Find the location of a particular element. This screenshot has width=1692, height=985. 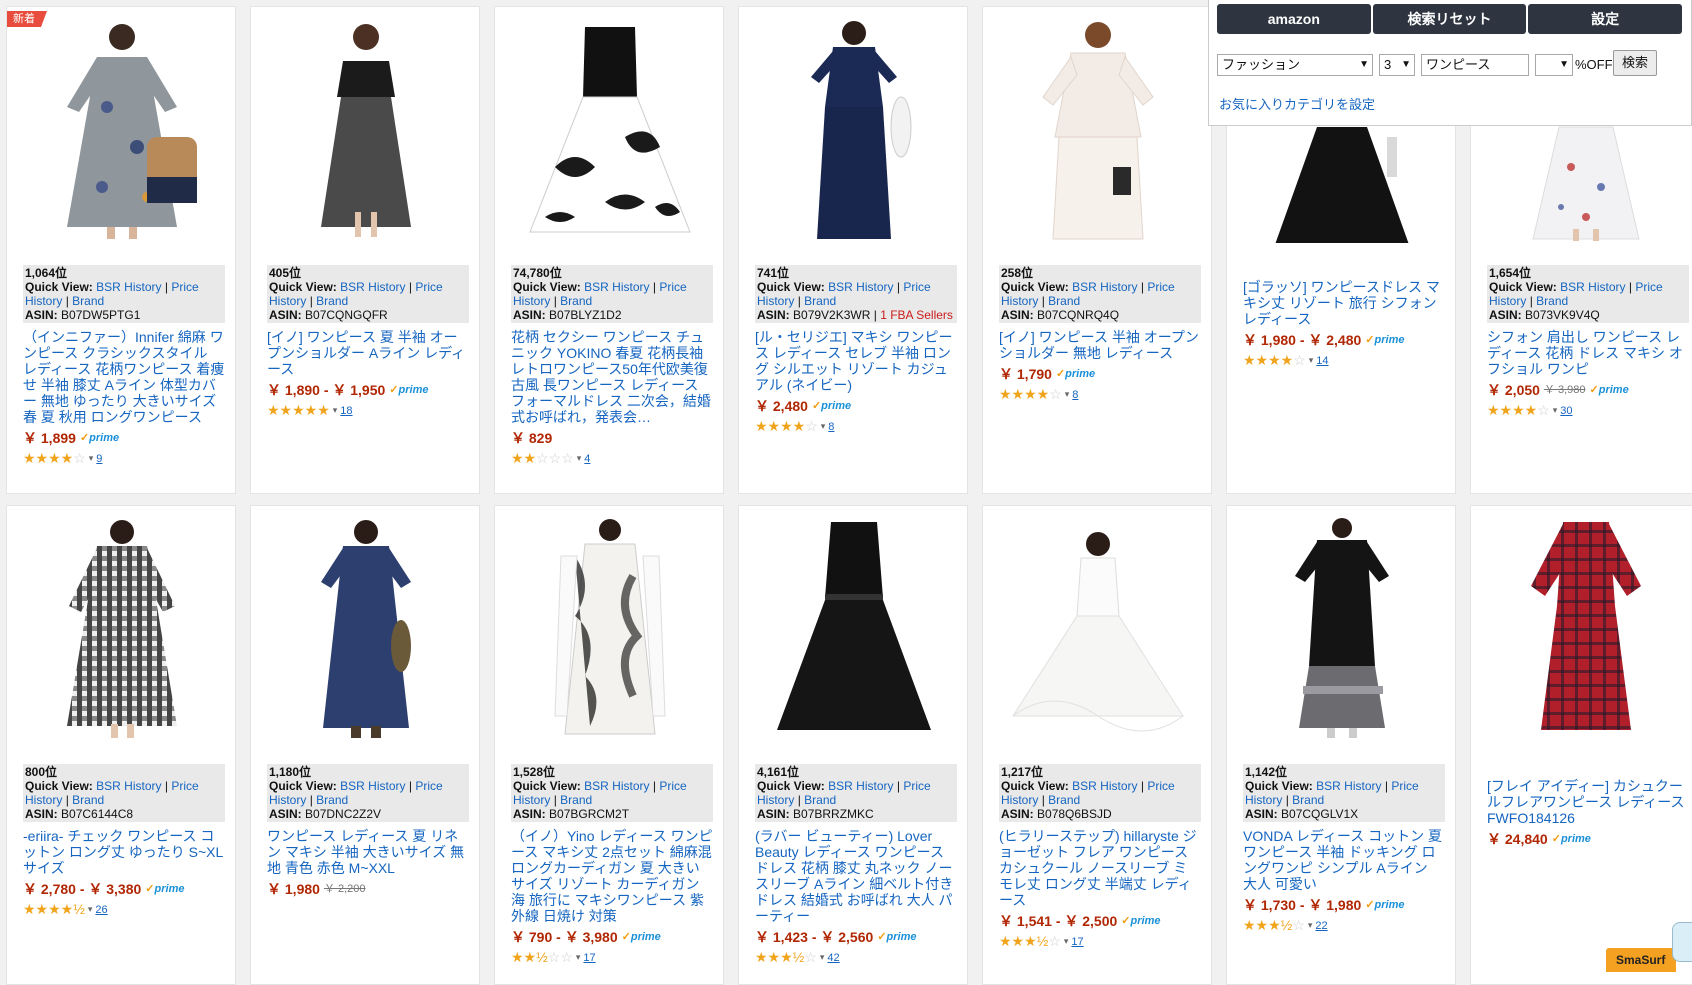

product-title-link: [イノ] ワンピース 半袖 オープンショルダー 無地 レディース is located at coordinates (1100, 345).